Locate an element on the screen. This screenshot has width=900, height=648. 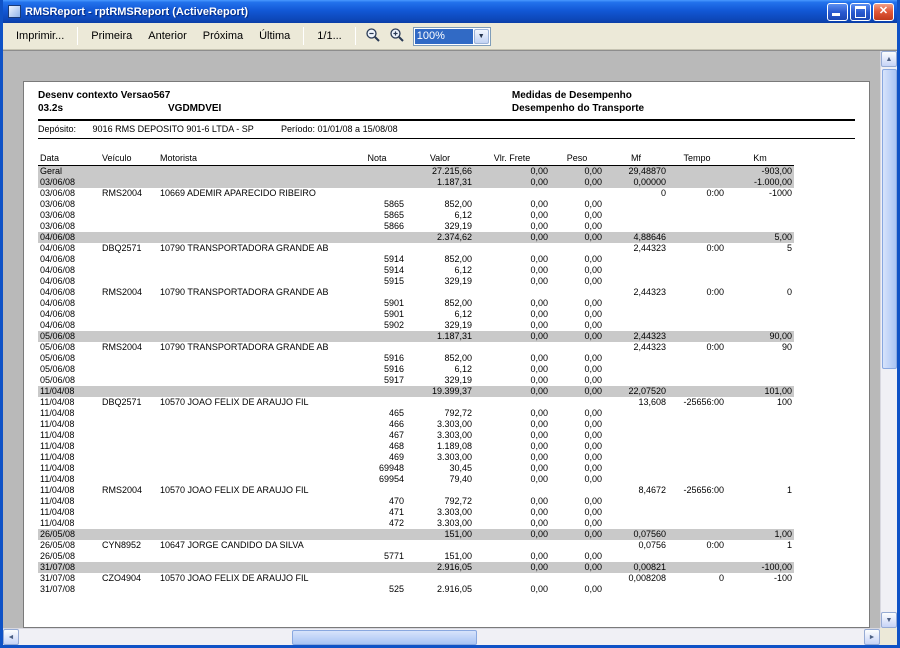
report-code: VGDMDVEI is located at coordinates (195, 108).